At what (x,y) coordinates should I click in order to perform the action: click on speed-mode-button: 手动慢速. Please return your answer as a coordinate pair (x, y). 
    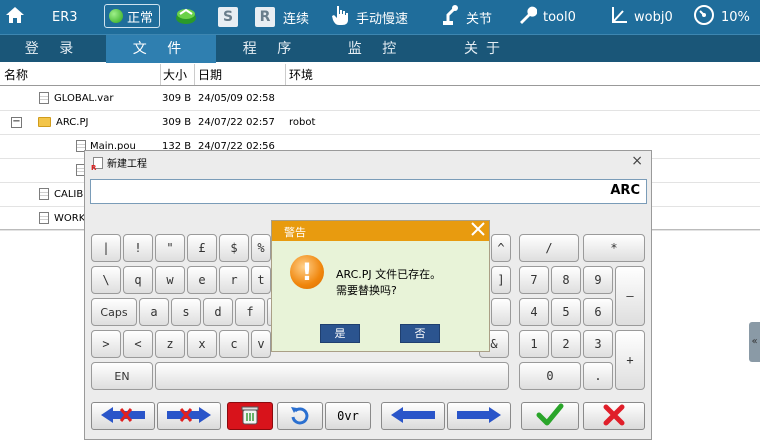
    Looking at the image, I should click on (369, 17).